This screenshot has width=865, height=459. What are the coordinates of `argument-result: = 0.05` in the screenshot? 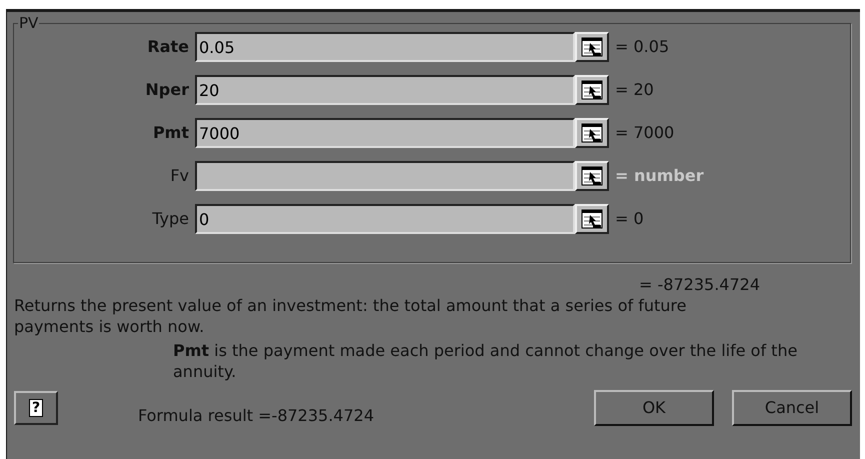 It's located at (642, 47).